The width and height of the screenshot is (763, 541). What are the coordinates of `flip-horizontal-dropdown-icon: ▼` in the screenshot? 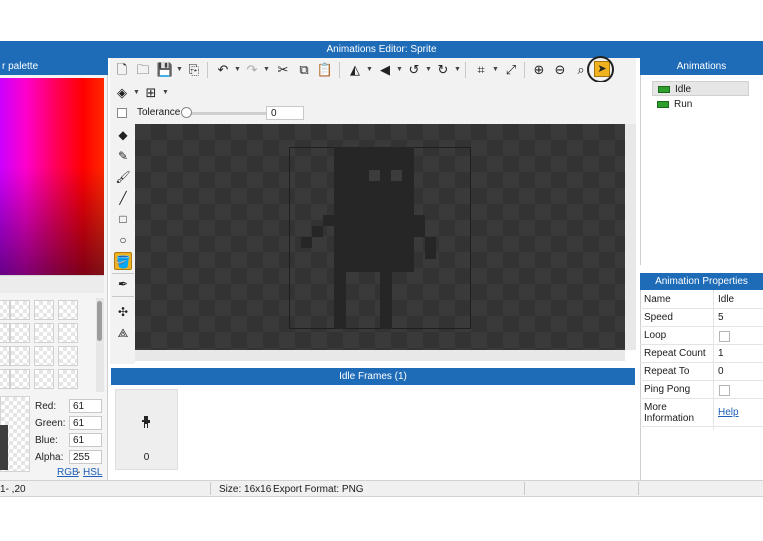 It's located at (369, 70).